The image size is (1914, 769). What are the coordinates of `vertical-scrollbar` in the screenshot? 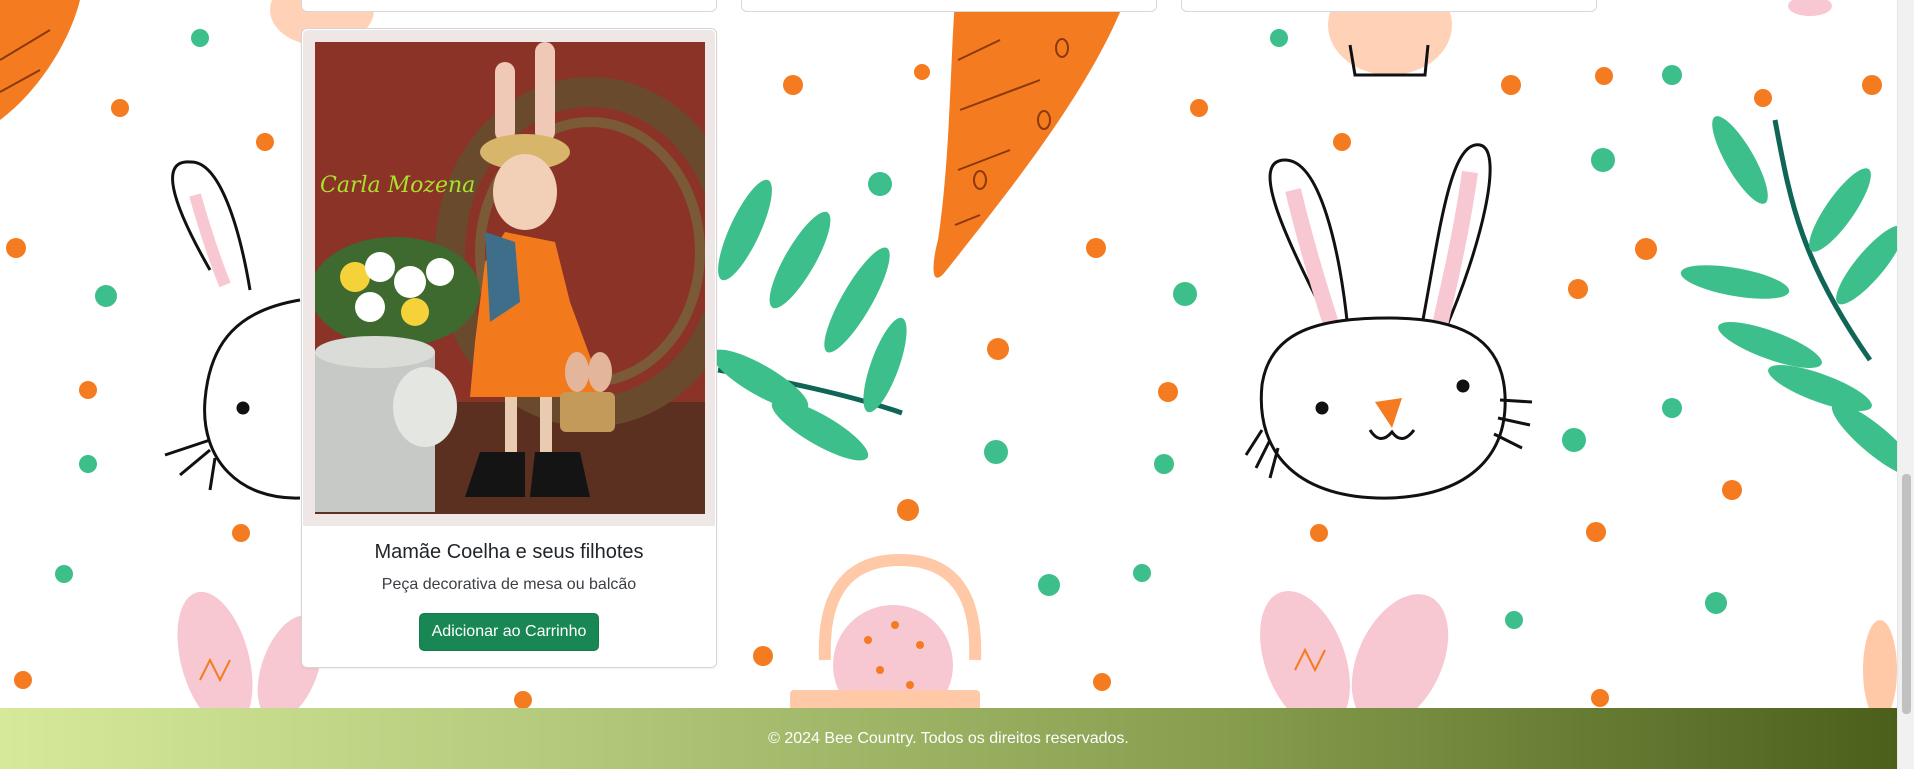 It's located at (1905, 384).